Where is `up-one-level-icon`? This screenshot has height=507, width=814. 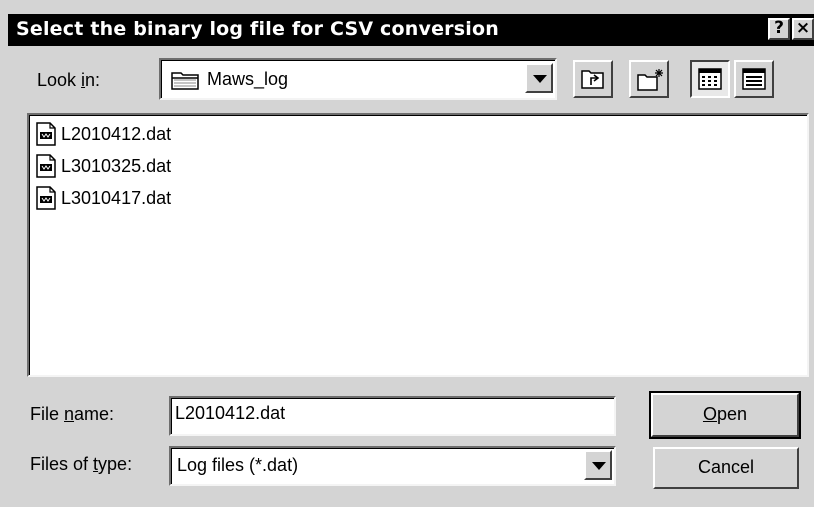 up-one-level-icon is located at coordinates (592, 79).